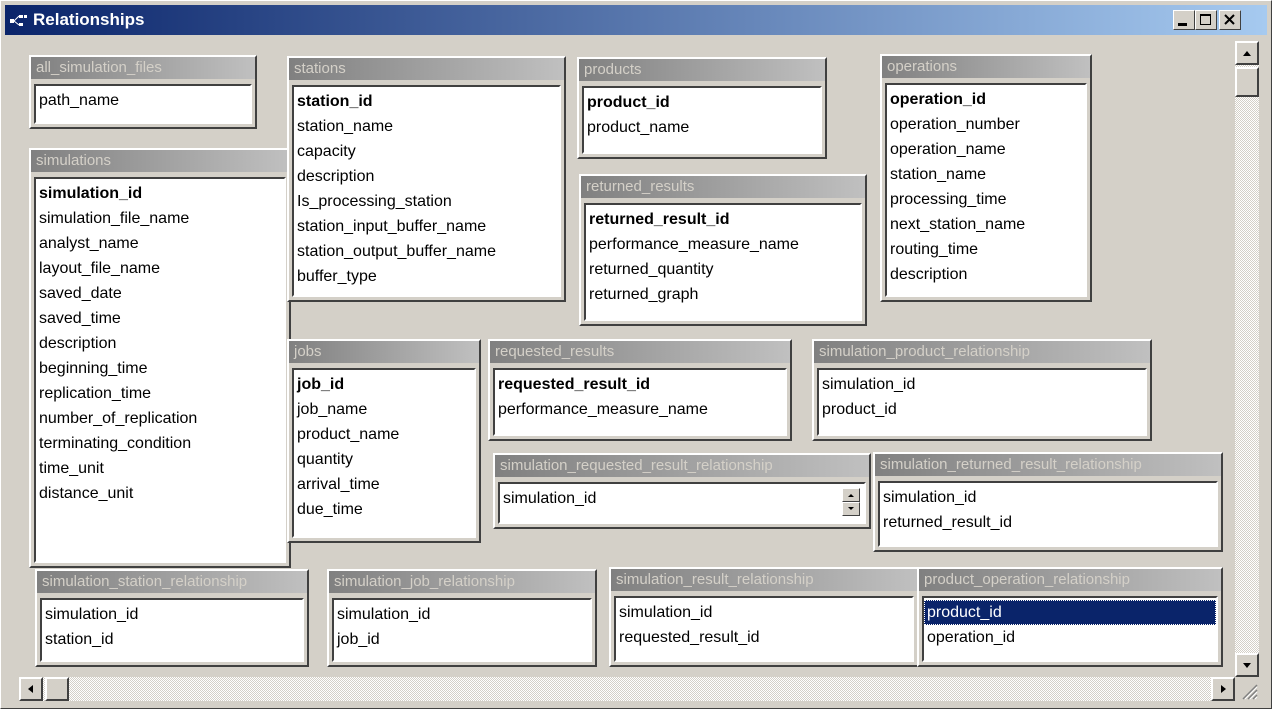 Image resolution: width=1274 pixels, height=711 pixels. What do you see at coordinates (702, 102) in the screenshot?
I see `primary-key-field: product_id` at bounding box center [702, 102].